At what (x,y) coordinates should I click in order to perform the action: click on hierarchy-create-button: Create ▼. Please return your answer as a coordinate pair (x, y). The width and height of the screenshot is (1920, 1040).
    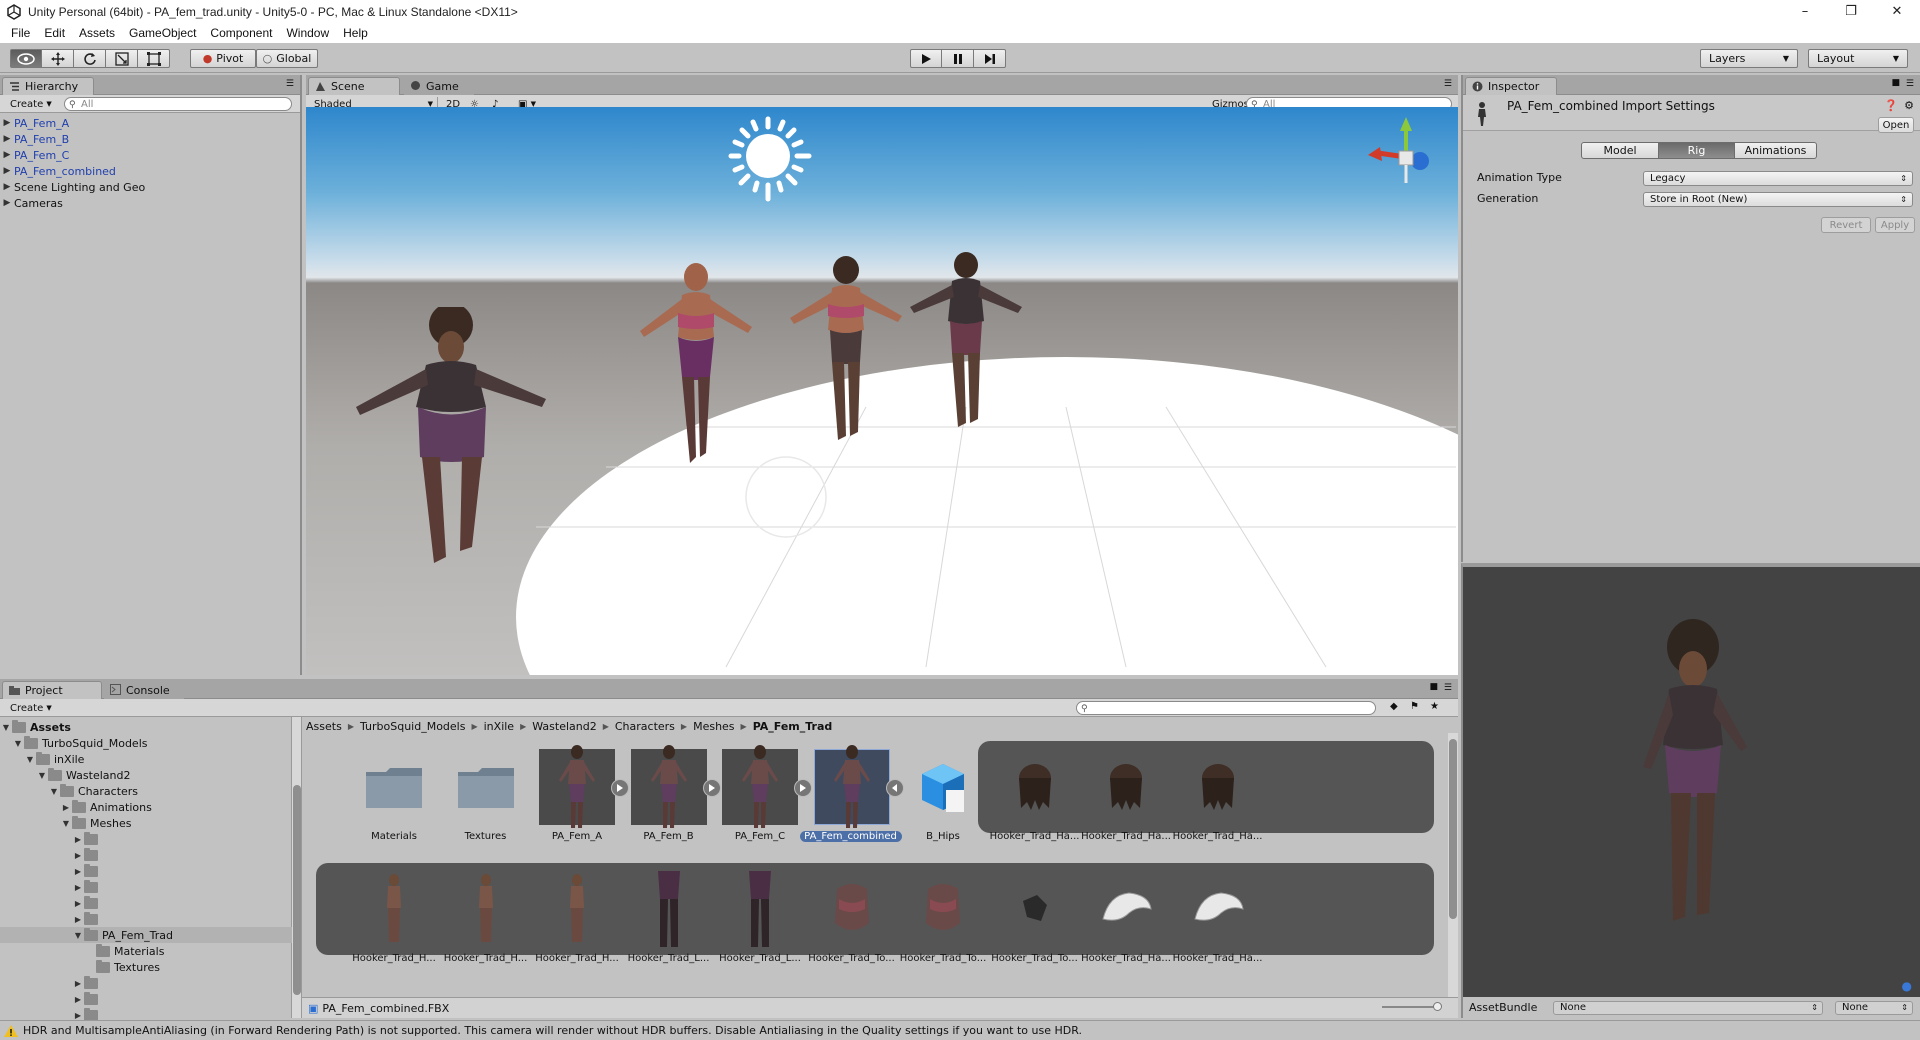
    Looking at the image, I should click on (31, 104).